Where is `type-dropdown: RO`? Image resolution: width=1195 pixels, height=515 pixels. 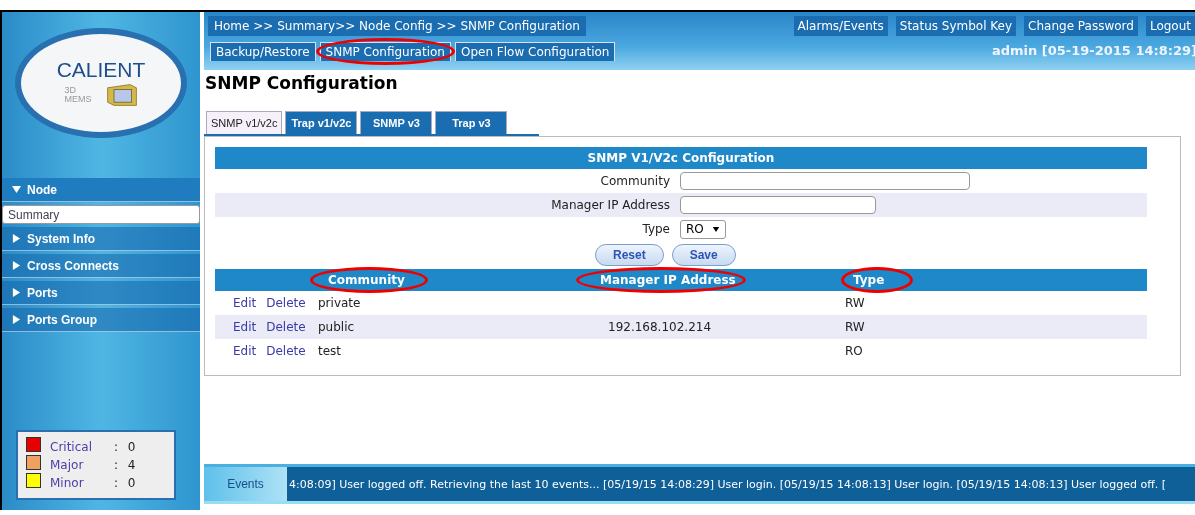 type-dropdown: RO is located at coordinates (703, 229).